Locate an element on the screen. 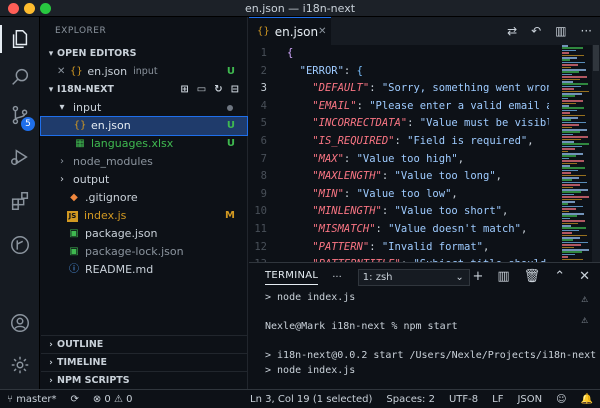  code-line: 2 "ERROR": { is located at coordinates (399, 72).